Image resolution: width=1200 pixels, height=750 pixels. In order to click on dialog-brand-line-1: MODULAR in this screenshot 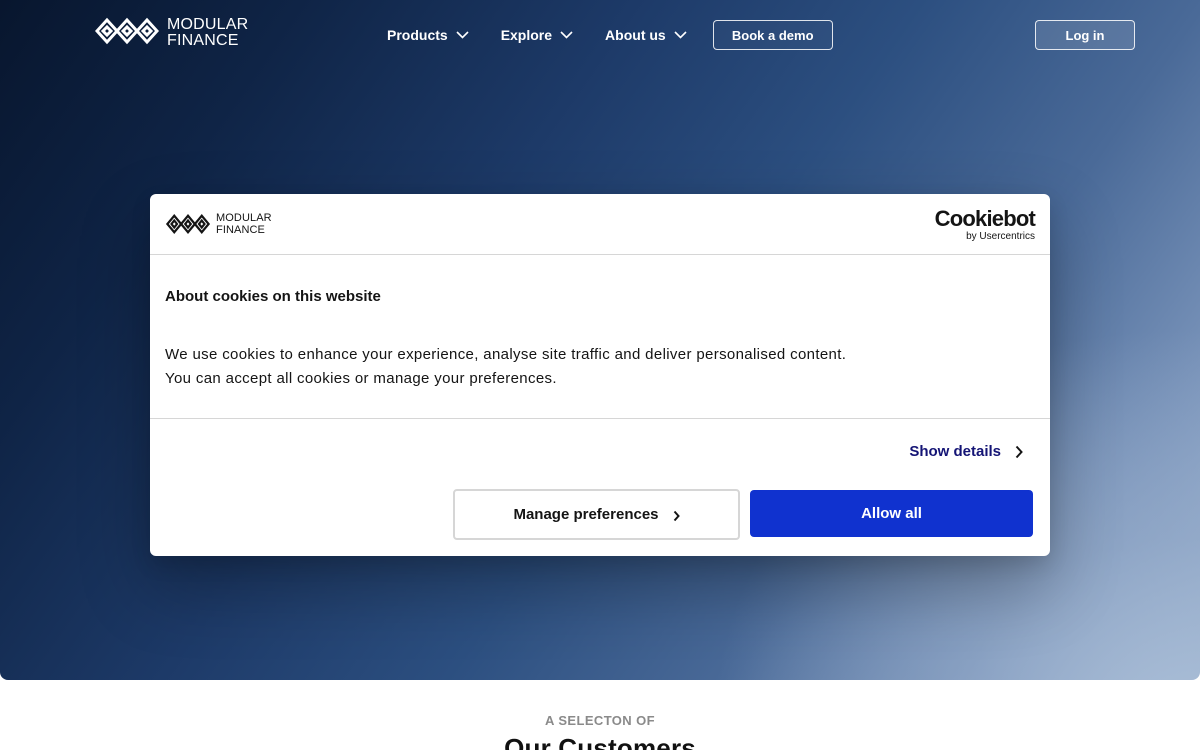, I will do `click(244, 218)`.